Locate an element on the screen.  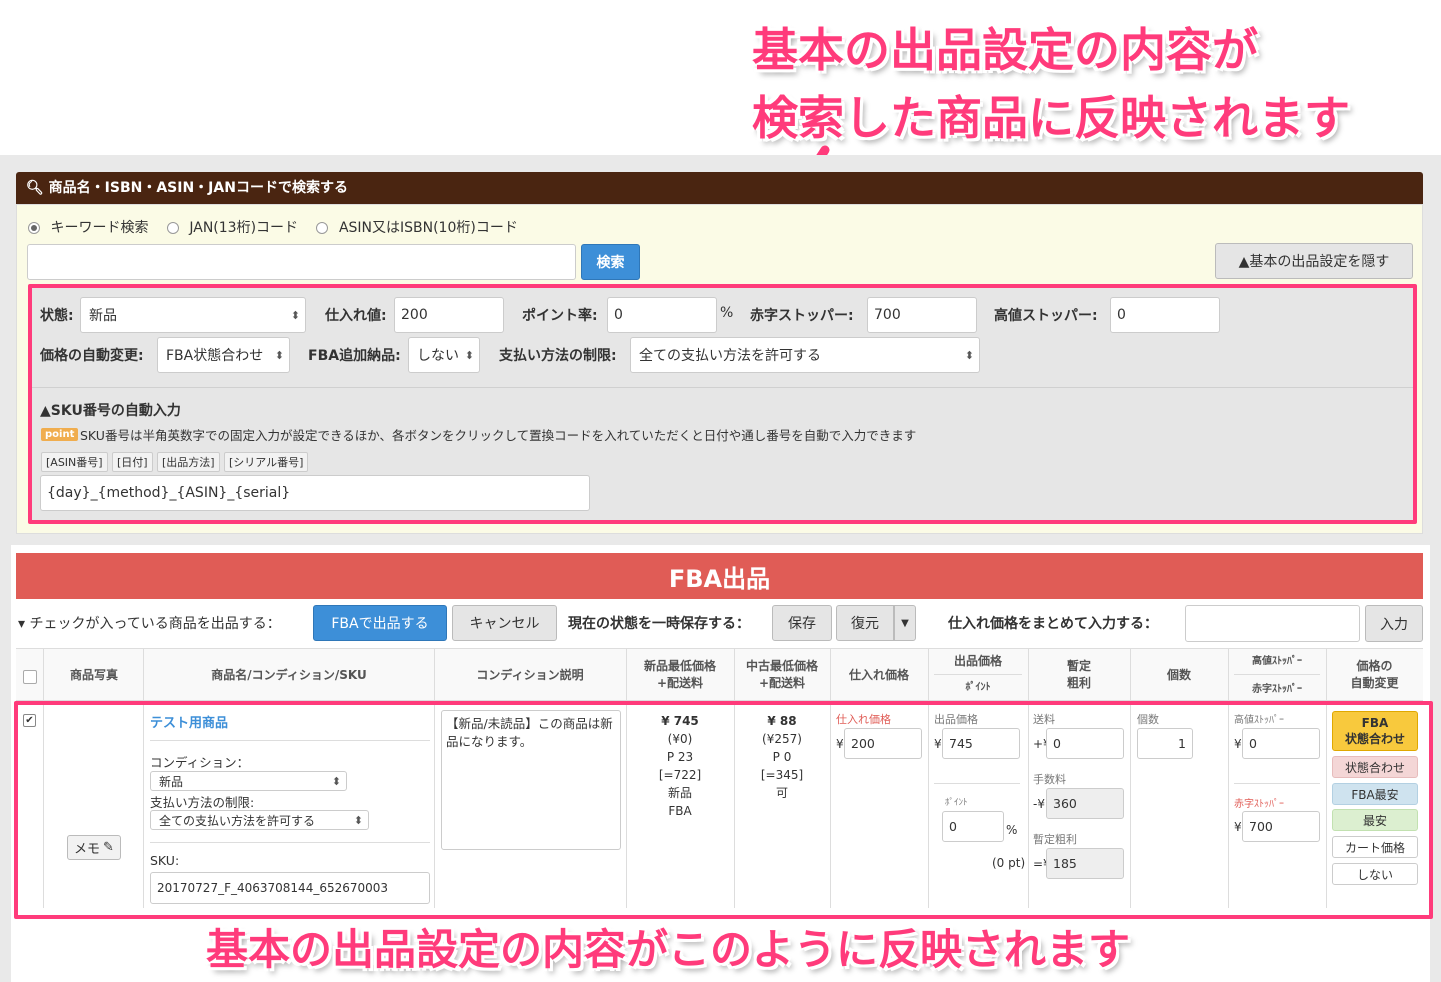
th-cost: 仕入れ価格 is located at coordinates (878, 675).